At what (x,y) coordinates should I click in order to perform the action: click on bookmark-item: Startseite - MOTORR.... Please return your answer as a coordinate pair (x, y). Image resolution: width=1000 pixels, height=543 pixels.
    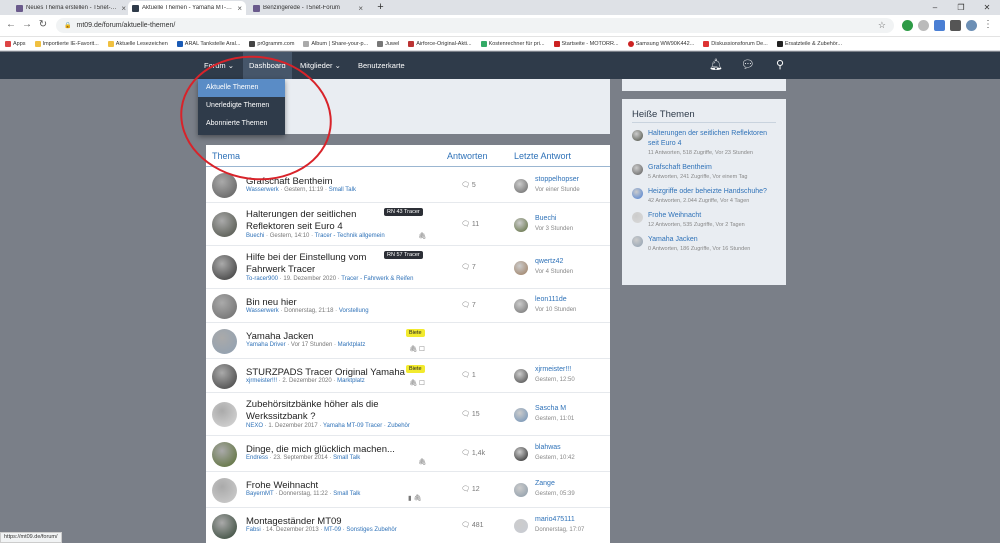
    Looking at the image, I should click on (586, 43).